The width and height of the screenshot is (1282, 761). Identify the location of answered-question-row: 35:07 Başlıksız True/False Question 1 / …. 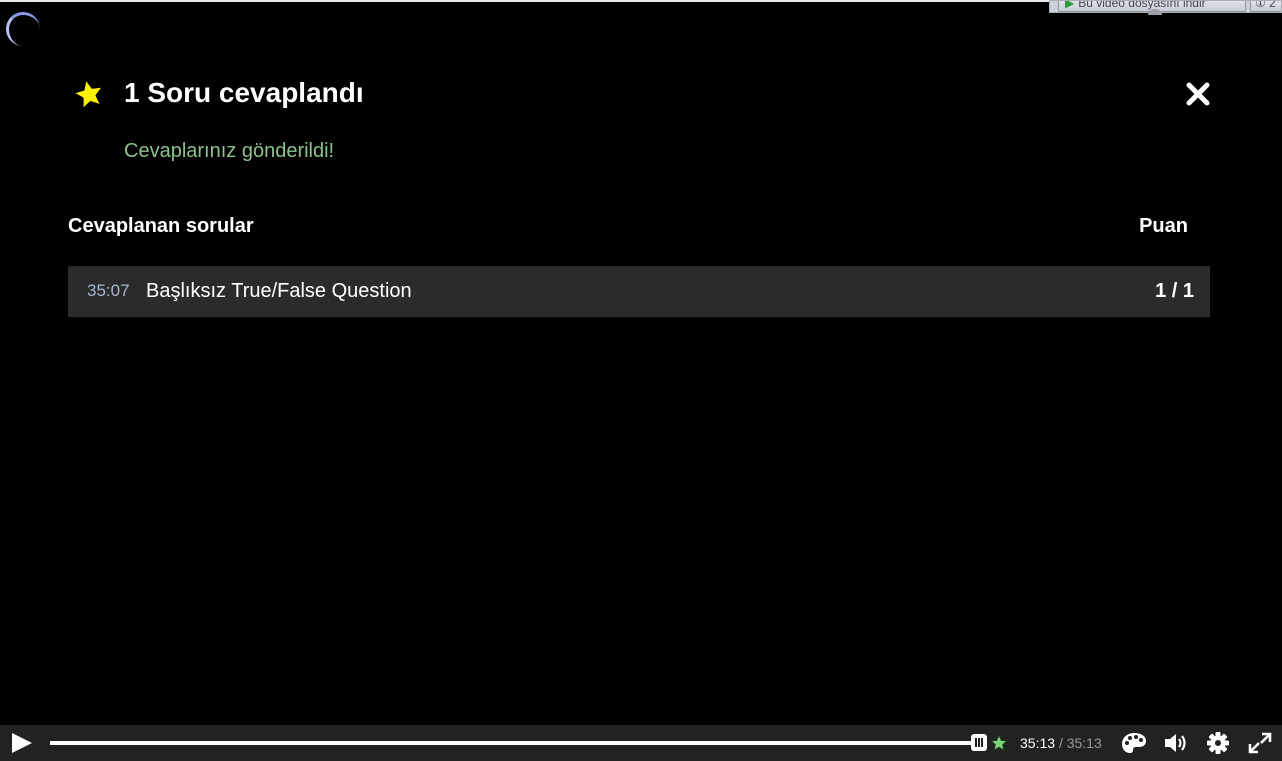
(639, 291).